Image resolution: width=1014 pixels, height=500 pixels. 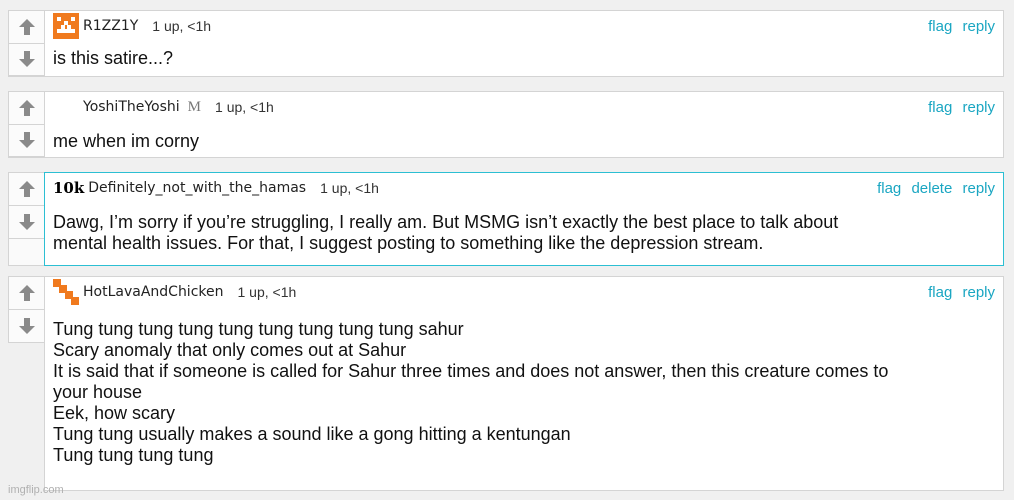 What do you see at coordinates (131, 107) in the screenshot?
I see `username: YoshiTheYoshi` at bounding box center [131, 107].